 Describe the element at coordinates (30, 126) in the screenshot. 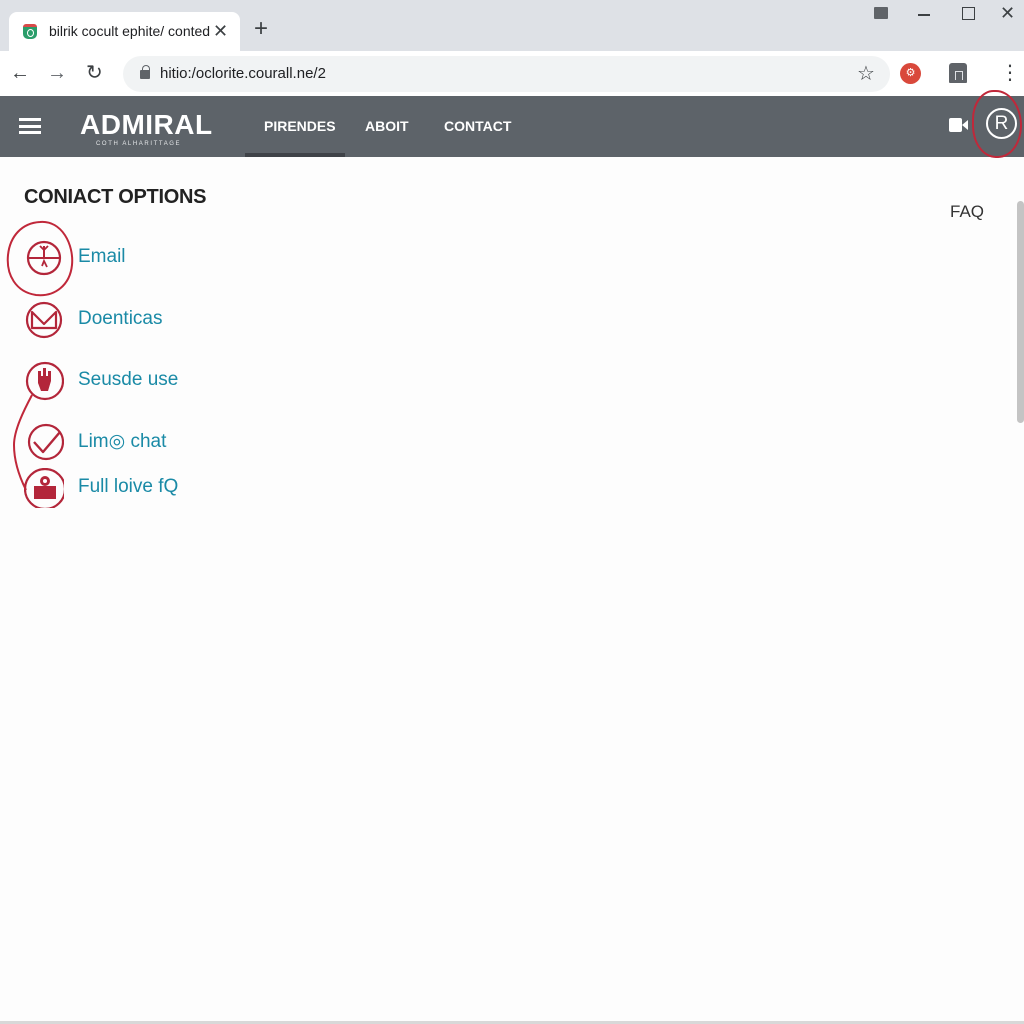

I see `hamburger-menu-icon` at that location.